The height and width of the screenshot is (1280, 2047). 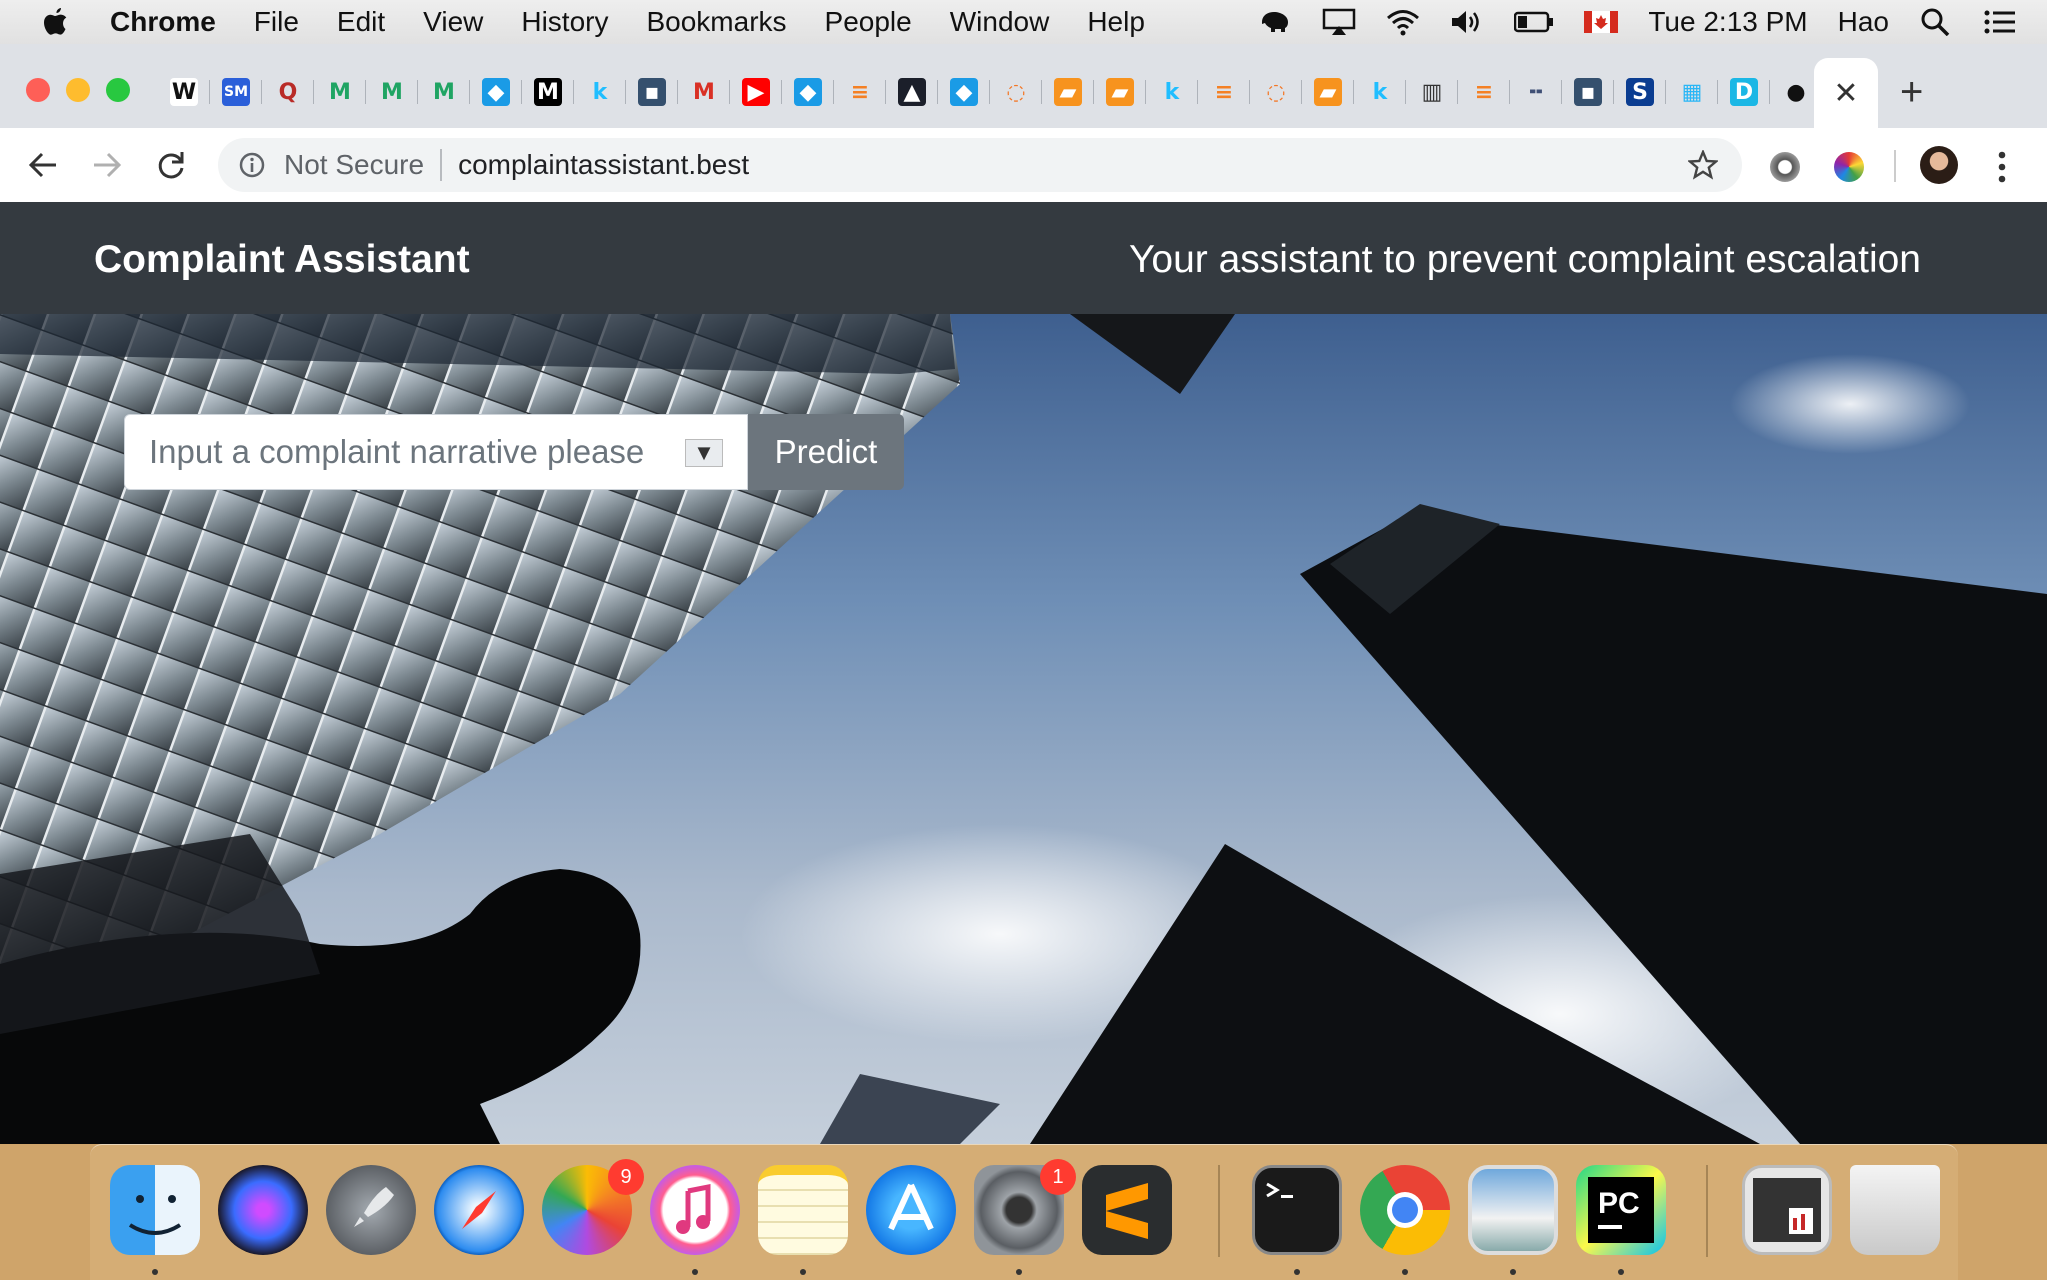 What do you see at coordinates (118, 90) in the screenshot?
I see `fullscreen-window-button` at bounding box center [118, 90].